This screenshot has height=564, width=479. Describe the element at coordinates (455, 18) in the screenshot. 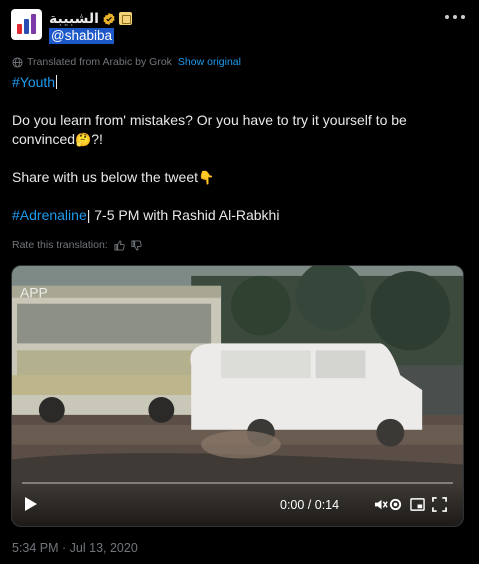

I see `more-options-icon` at that location.